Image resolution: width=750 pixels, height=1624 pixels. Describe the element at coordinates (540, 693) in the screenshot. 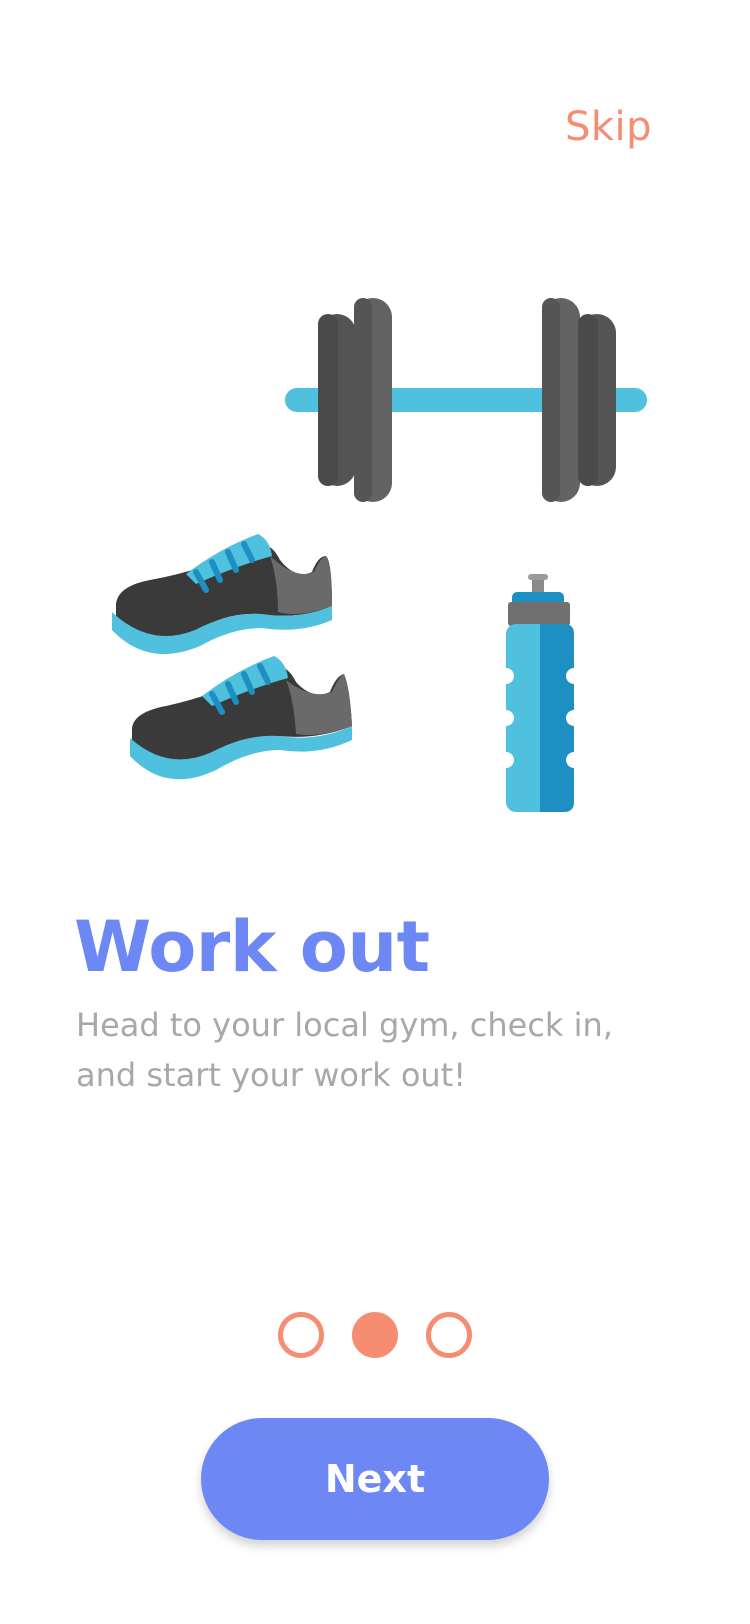

I see `water-bottle-icon` at that location.